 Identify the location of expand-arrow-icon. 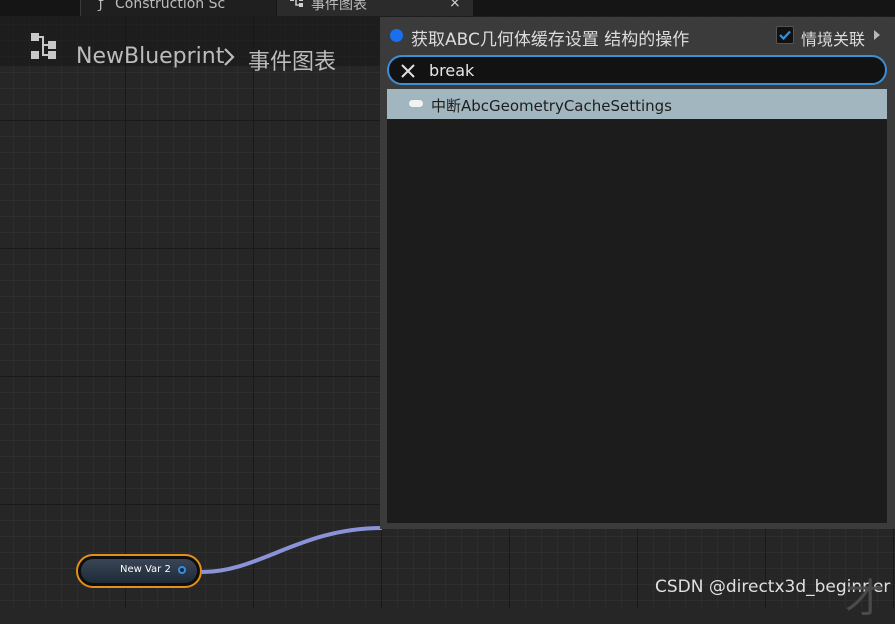
(877, 35).